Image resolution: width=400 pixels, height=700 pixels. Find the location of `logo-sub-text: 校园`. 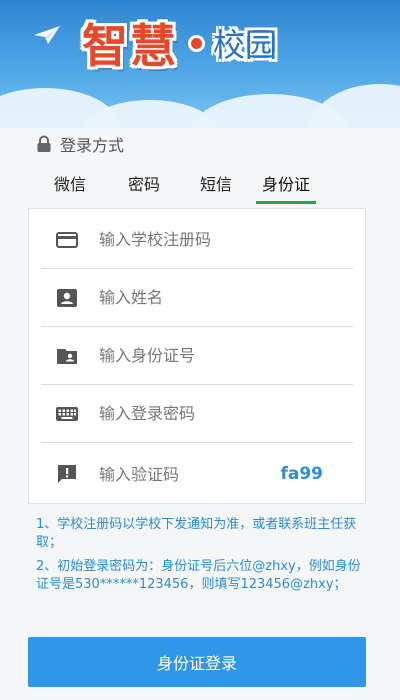

logo-sub-text: 校园 is located at coordinates (245, 45).